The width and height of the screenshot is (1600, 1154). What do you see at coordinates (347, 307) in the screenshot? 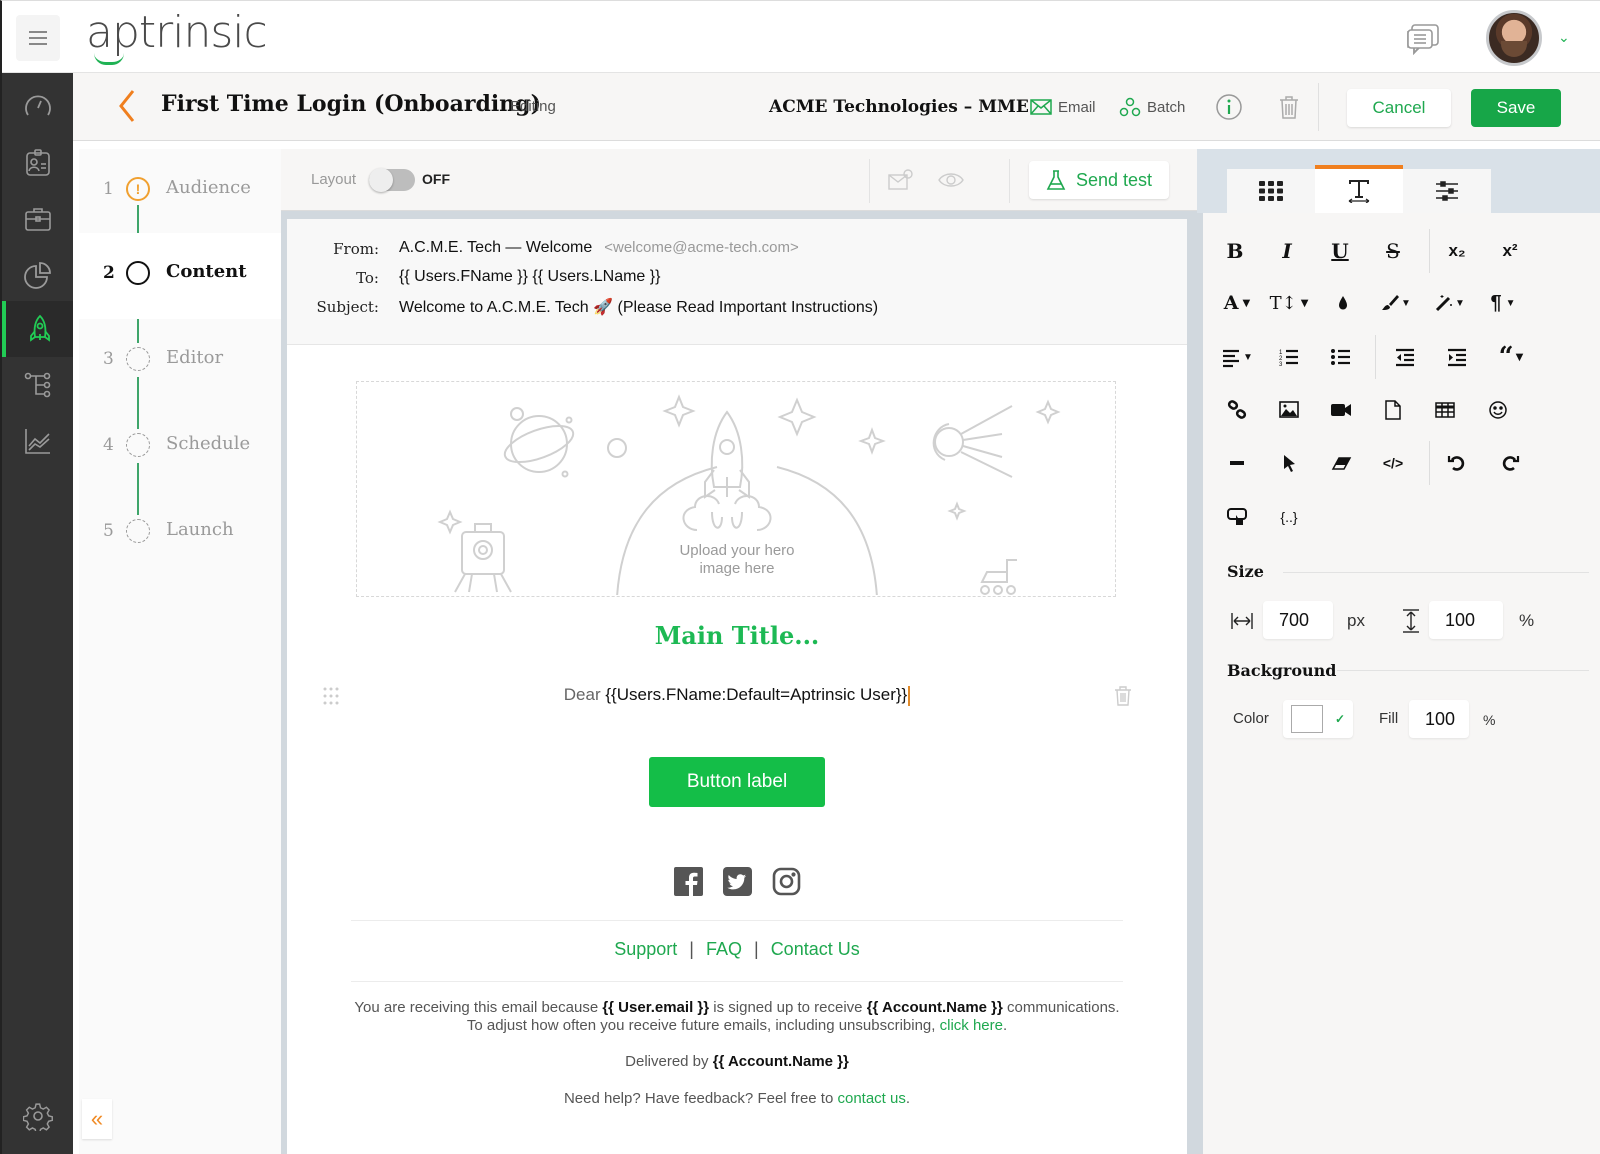
I see `subject-label: Subject:` at bounding box center [347, 307].